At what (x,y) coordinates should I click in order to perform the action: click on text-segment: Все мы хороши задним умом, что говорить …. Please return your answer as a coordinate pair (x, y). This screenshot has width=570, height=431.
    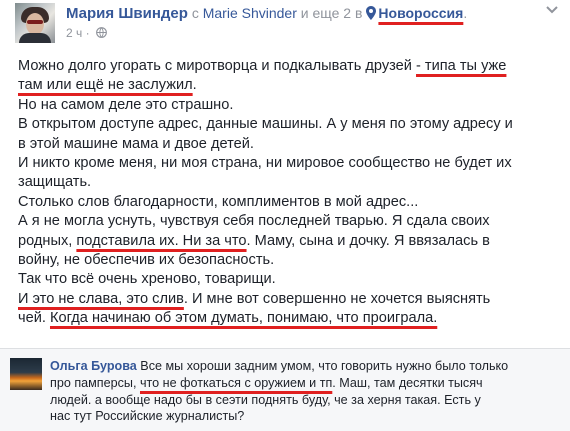
    Looking at the image, I should click on (322, 366).